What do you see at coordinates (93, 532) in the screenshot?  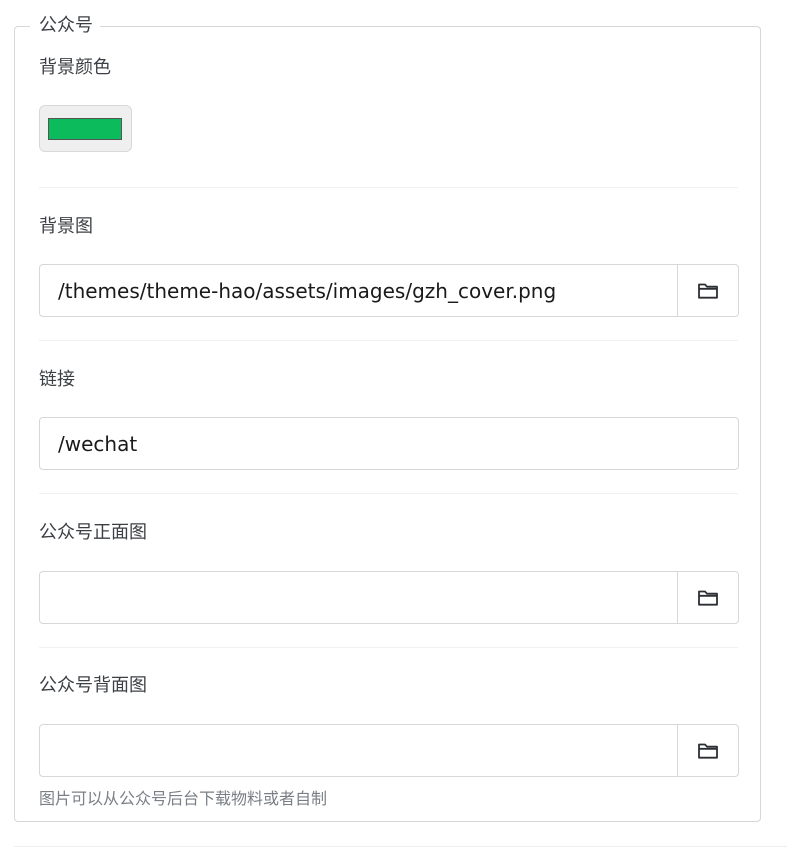 I see `front-image-label: 公众号正面图` at bounding box center [93, 532].